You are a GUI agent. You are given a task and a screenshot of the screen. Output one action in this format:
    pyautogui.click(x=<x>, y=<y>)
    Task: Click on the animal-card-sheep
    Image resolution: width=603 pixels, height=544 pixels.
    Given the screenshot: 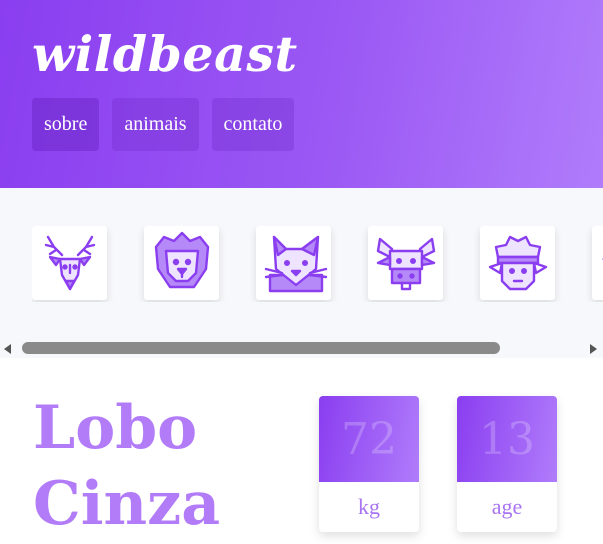 What is the action you would take?
    pyautogui.click(x=517, y=263)
    